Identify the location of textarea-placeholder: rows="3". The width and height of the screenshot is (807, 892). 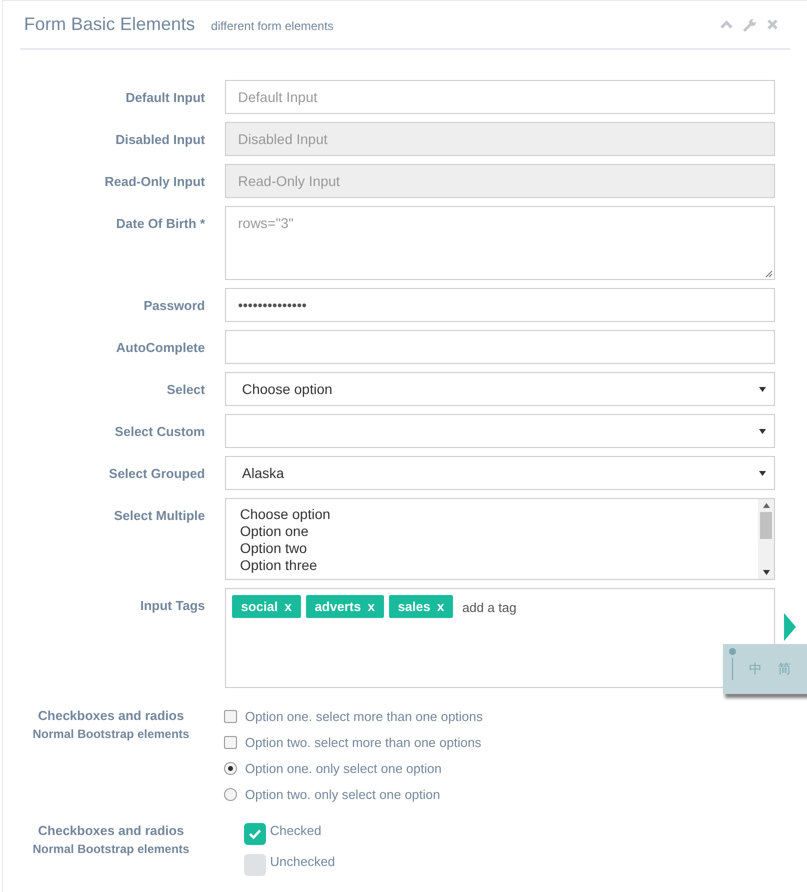
(266, 223).